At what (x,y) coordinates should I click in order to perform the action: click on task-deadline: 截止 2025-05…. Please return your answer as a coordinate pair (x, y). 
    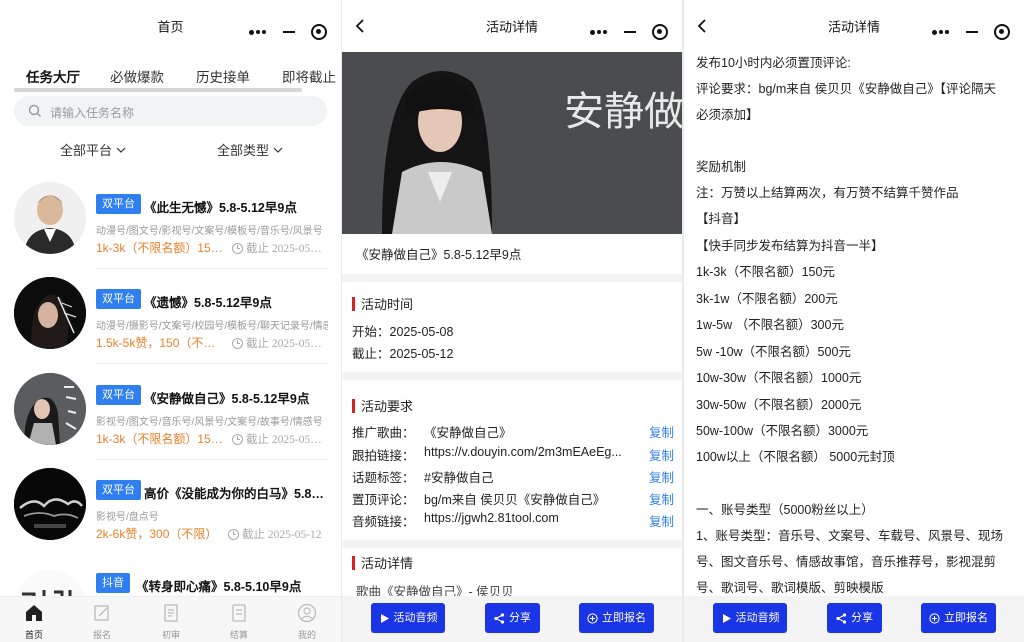
    Looking at the image, I should click on (277, 248).